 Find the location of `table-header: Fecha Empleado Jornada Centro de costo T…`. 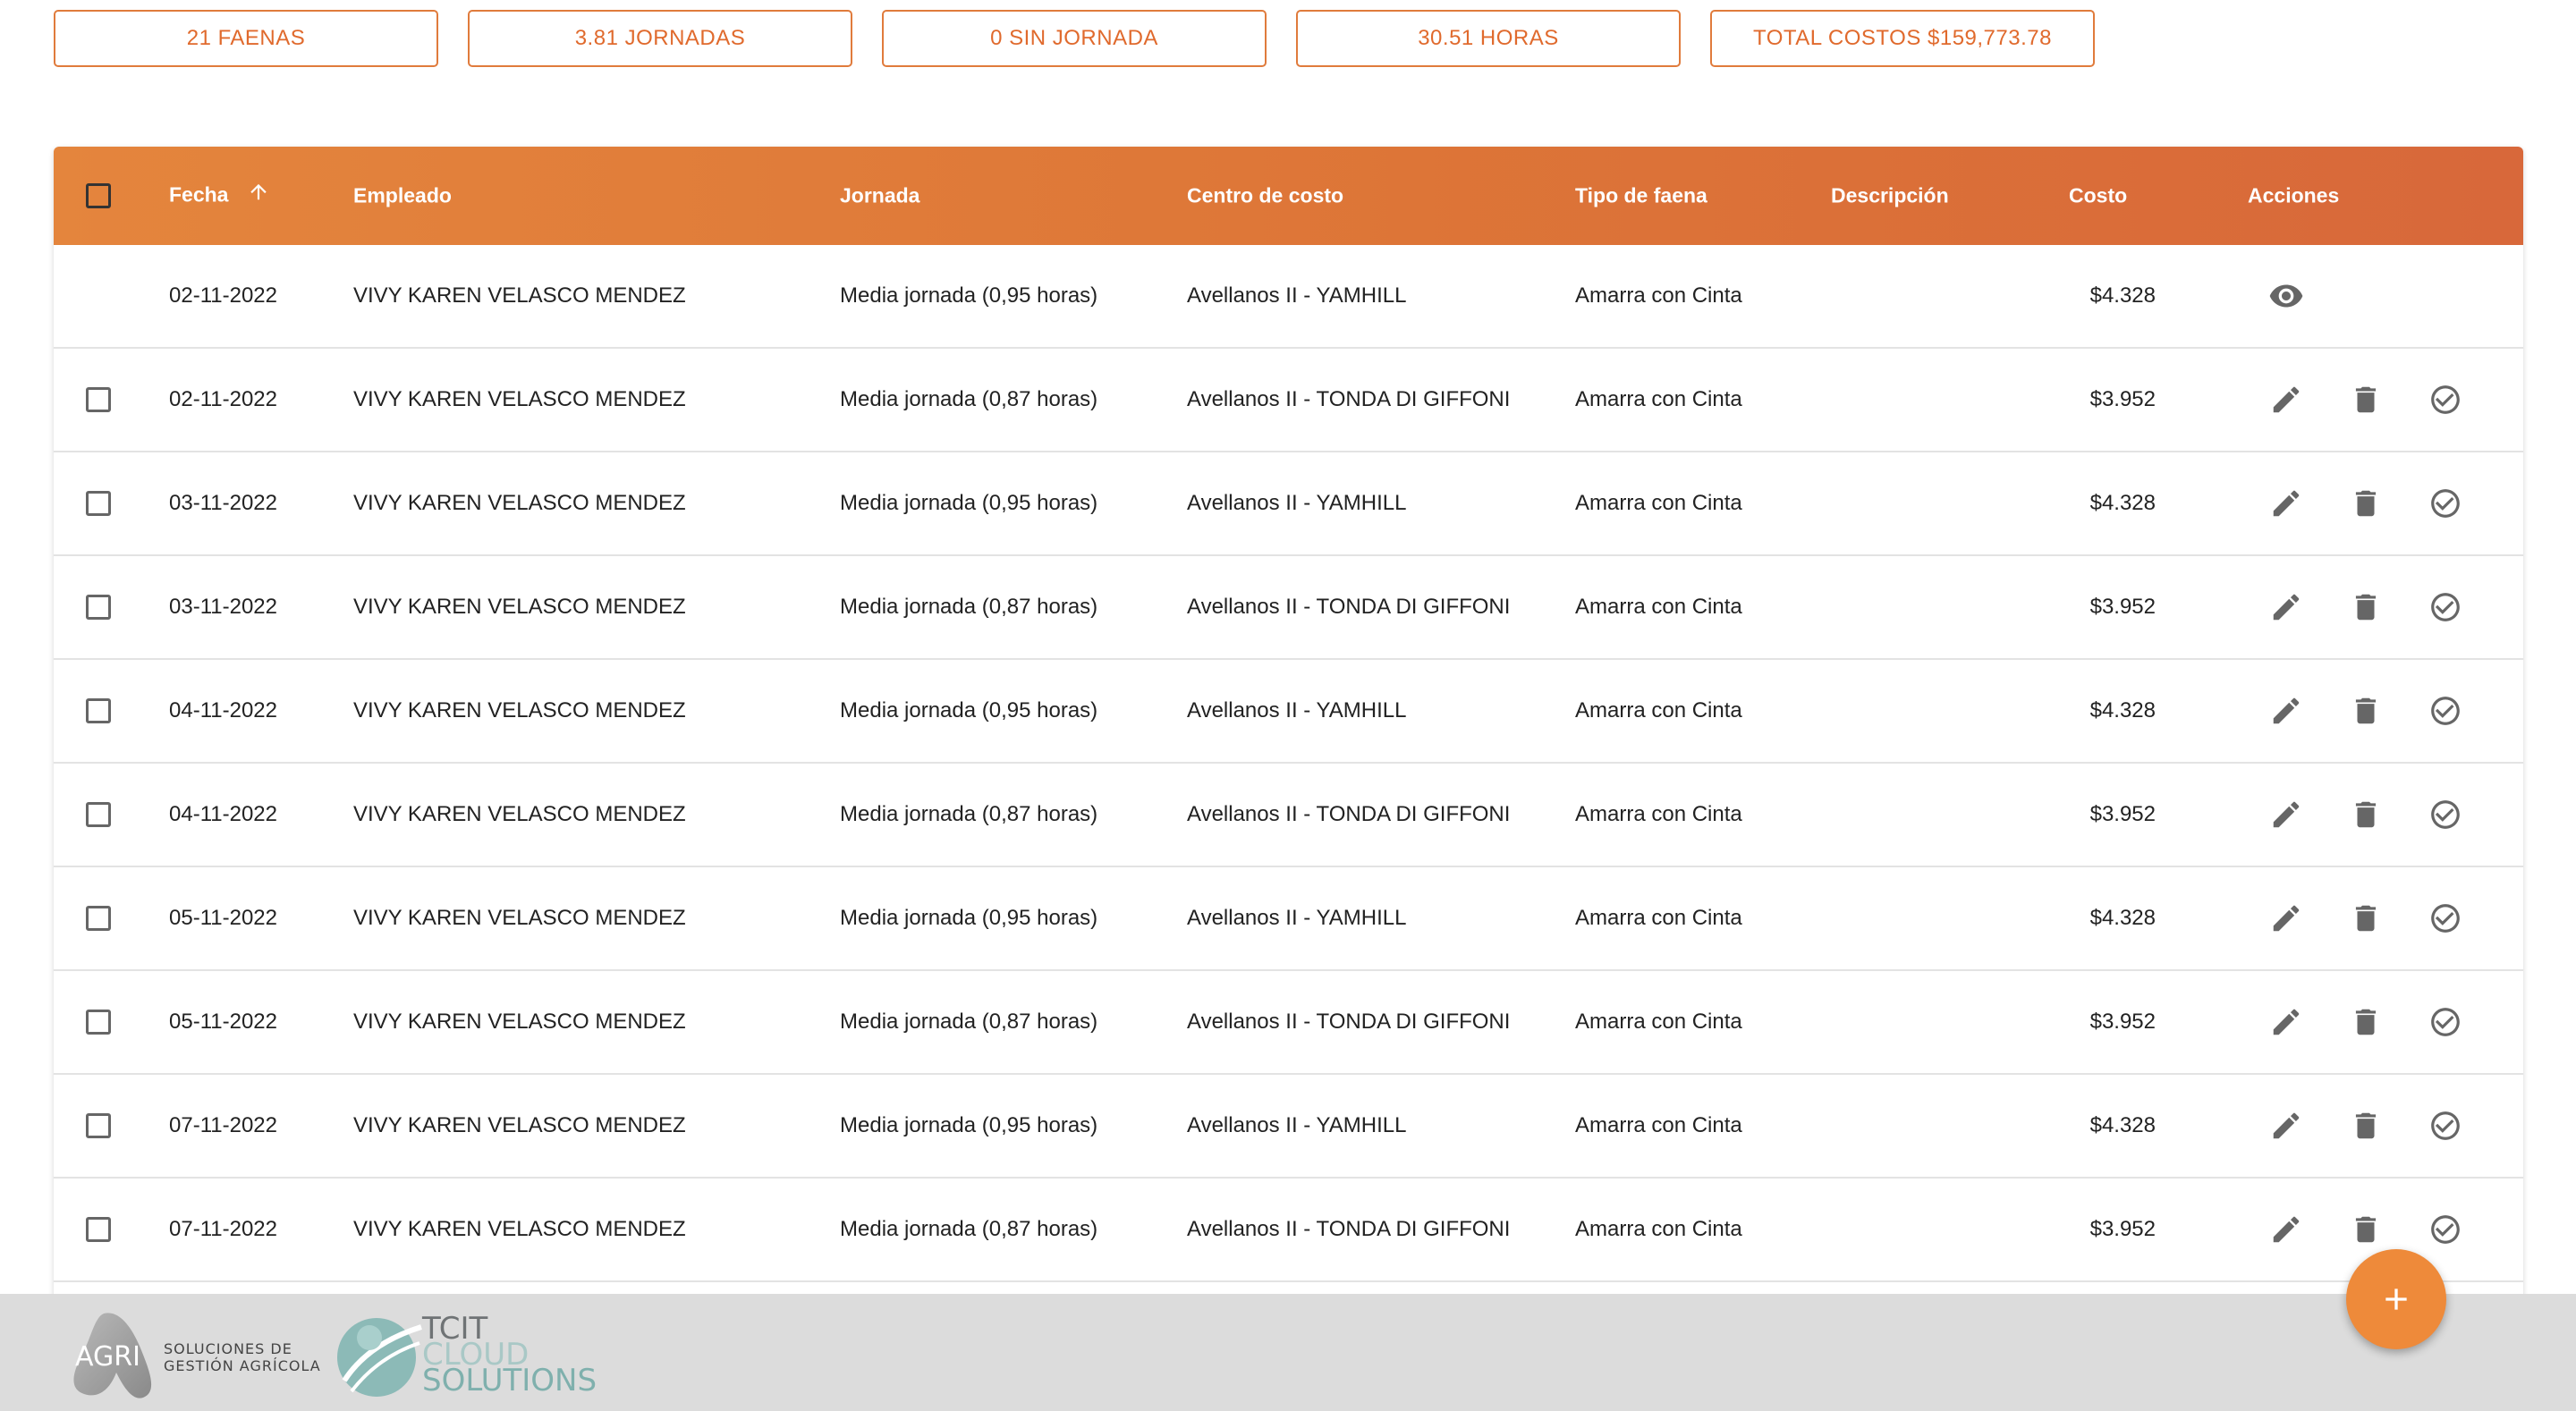

table-header: Fecha Empleado Jornada Centro de costo T… is located at coordinates (1288, 196).